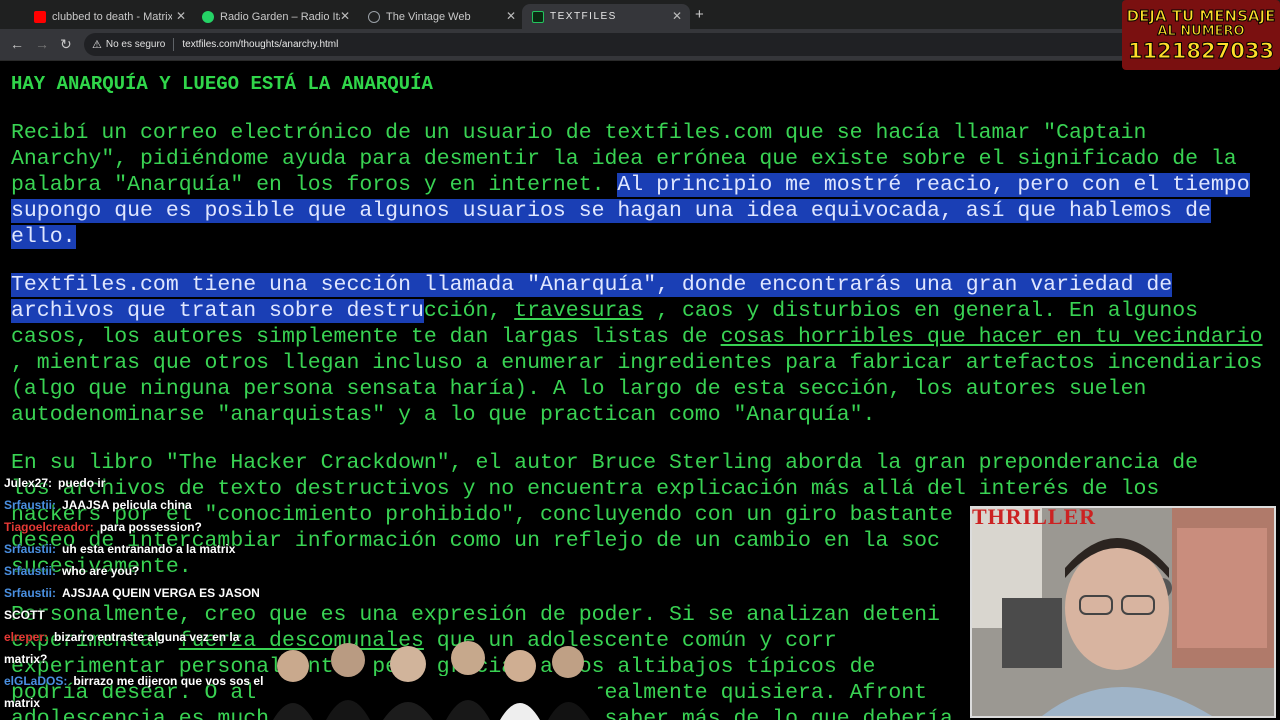 This screenshot has height=720, width=1280. I want to click on tab-title: clubbed to death - Matrix soun, so click(112, 16).